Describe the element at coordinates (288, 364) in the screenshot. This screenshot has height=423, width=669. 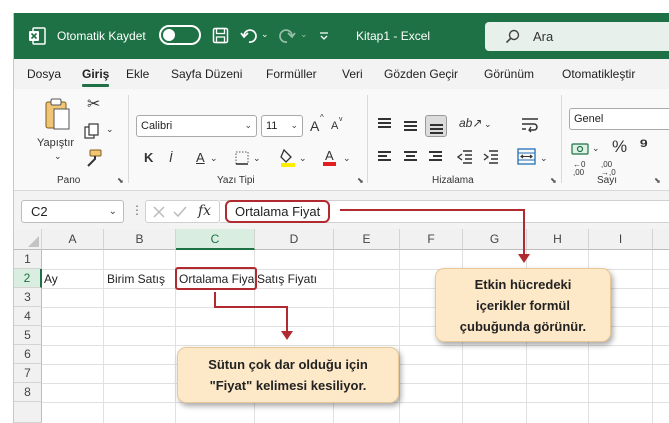
I see `callout-line: Sütun çok dar olduğu için` at that location.